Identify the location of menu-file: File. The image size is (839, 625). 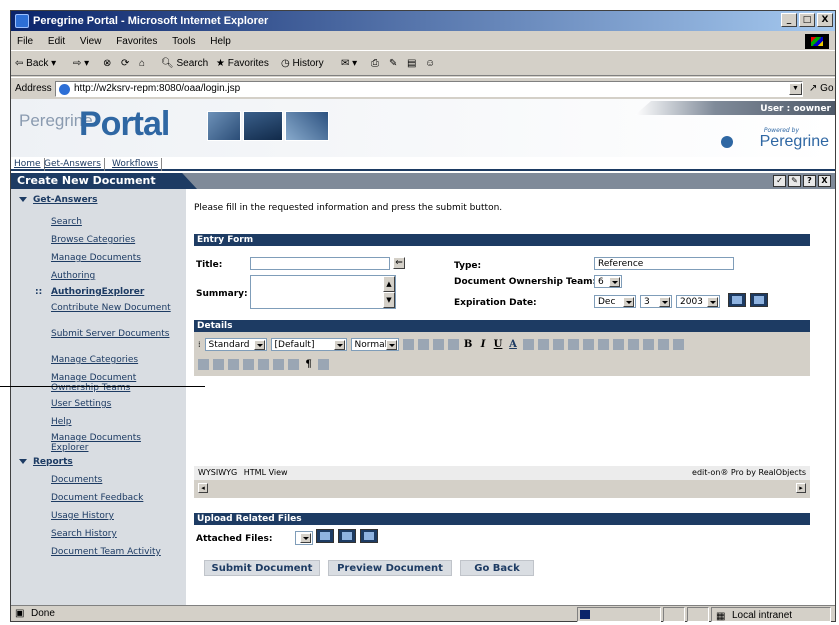
(25, 41).